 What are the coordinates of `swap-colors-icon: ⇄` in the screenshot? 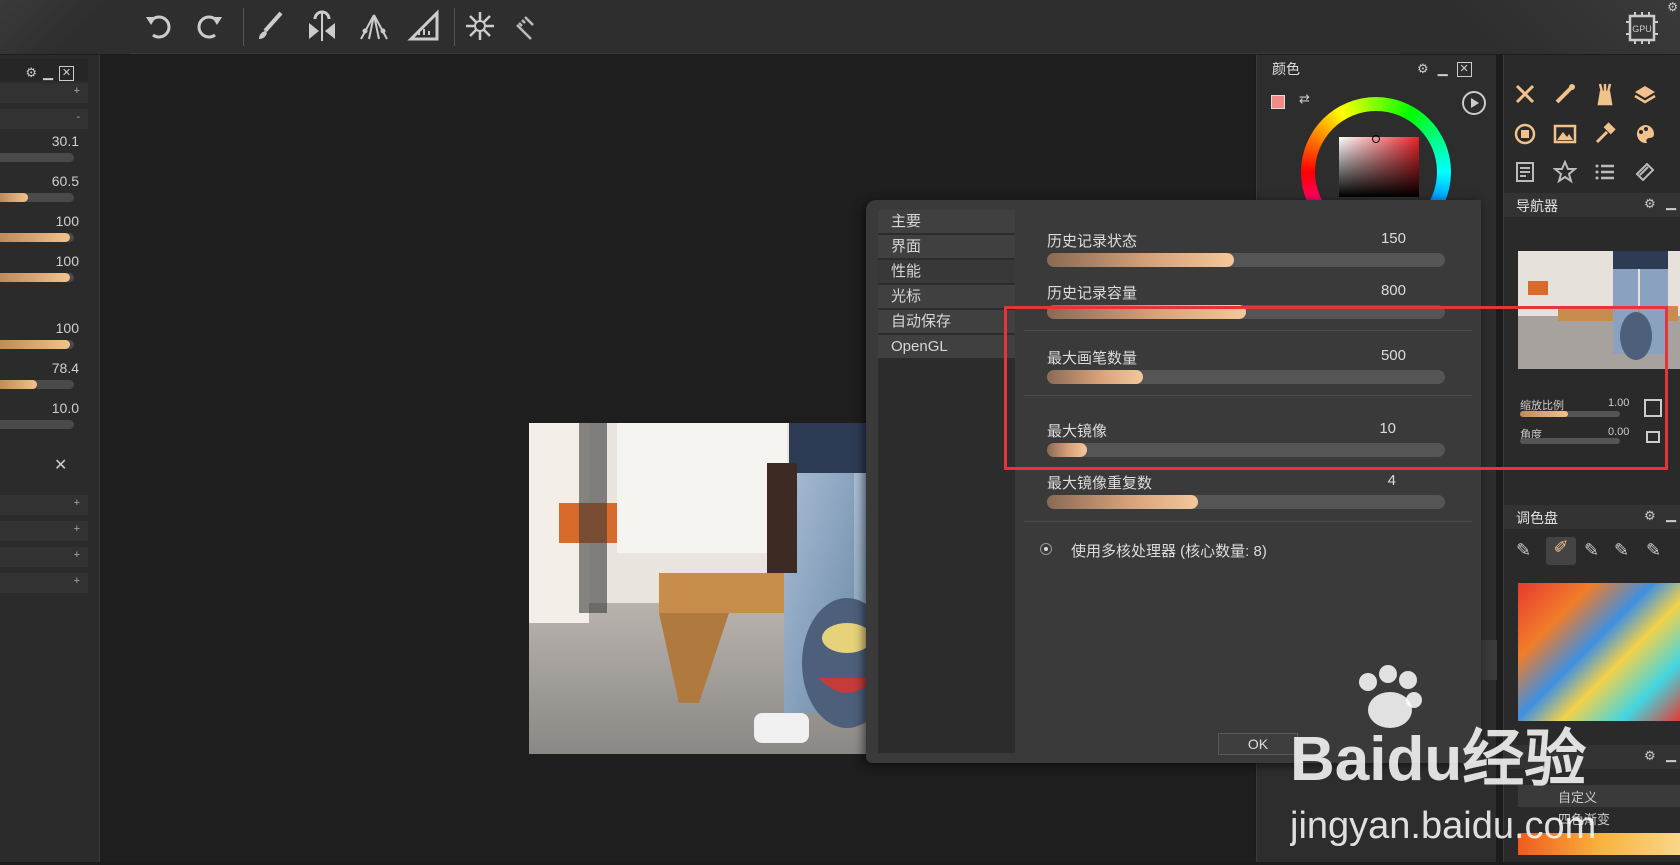 It's located at (1304, 99).